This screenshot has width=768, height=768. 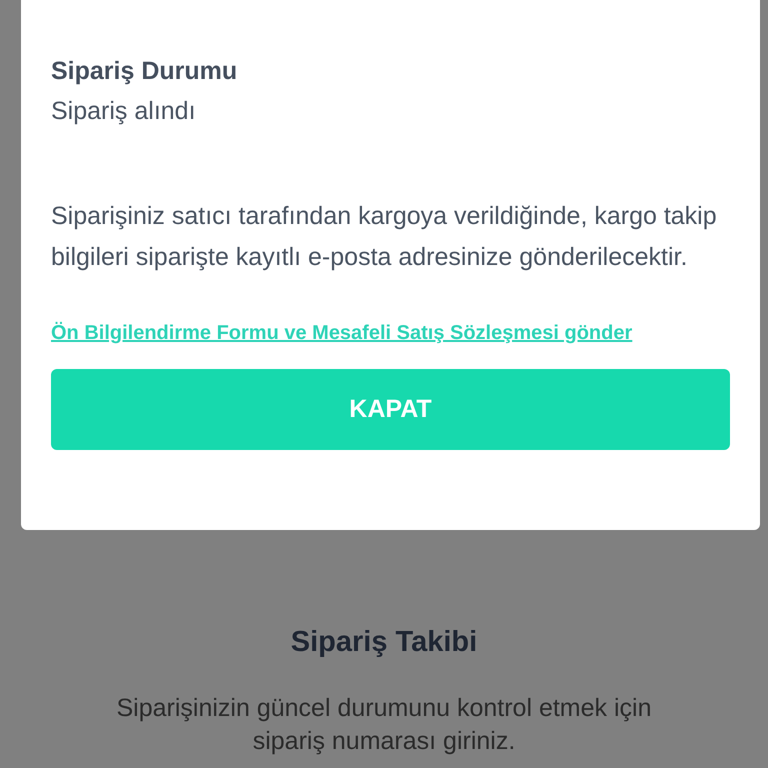 I want to click on section-description: Siparişinizin güncel durumunu kontrol etmek için sipariş numarası giriniz., so click(x=384, y=725).